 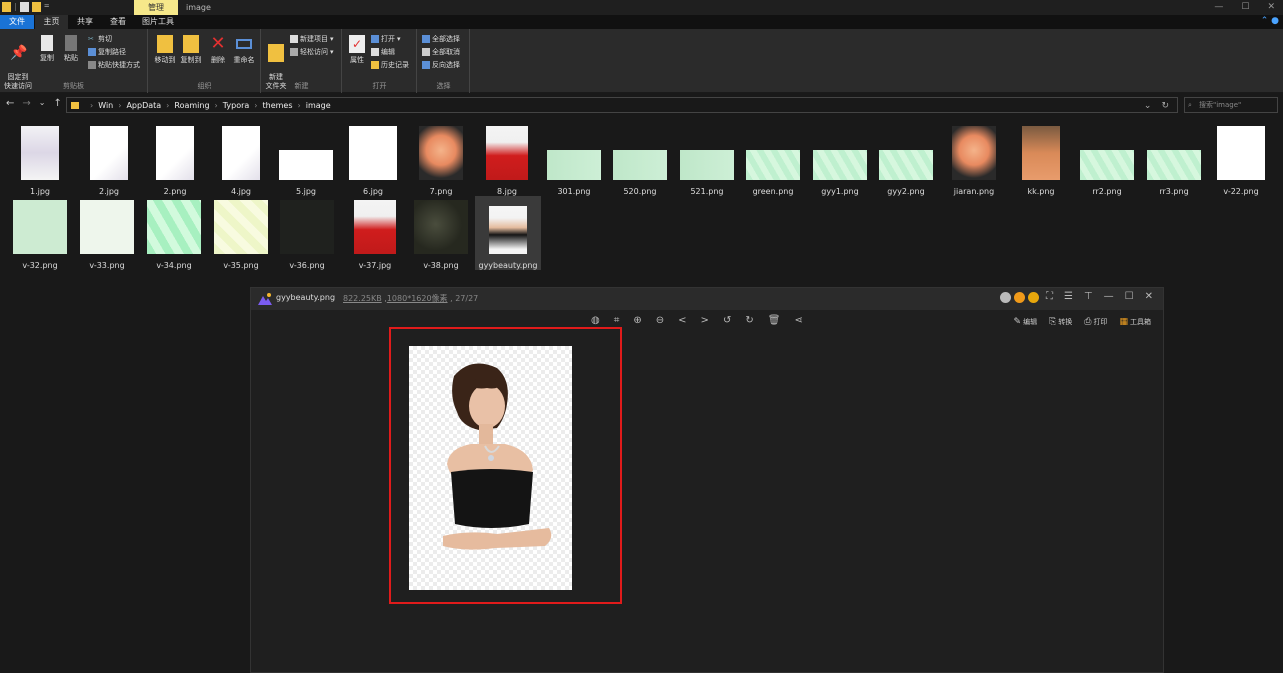 I want to click on tab-share: 共享, so click(x=85, y=22).